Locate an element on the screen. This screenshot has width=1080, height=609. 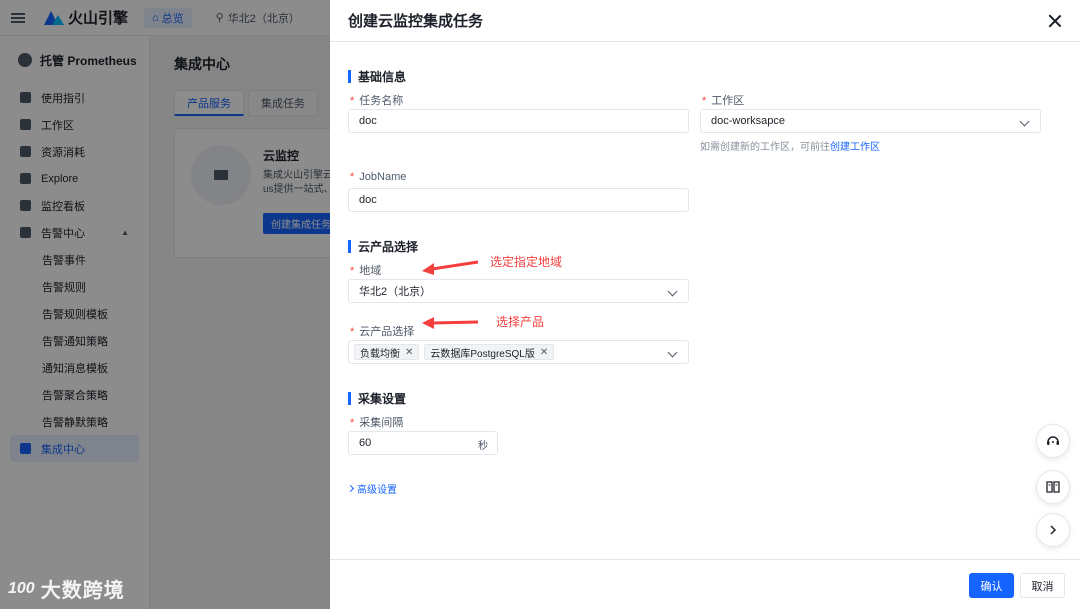
watermark-text: 大数跨境 is located at coordinates (82, 591).